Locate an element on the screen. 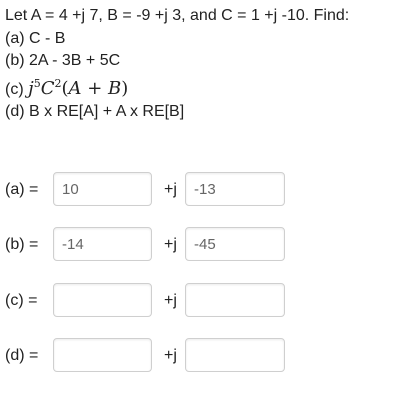 This screenshot has height=400, width=402. plus-j-label-b: +j is located at coordinates (170, 244).